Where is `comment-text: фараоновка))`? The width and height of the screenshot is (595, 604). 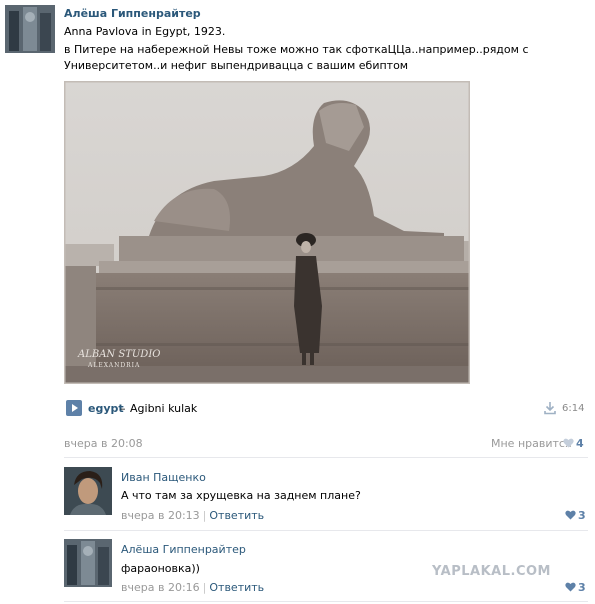
comment-text: фараоновка)) is located at coordinates (160, 568).